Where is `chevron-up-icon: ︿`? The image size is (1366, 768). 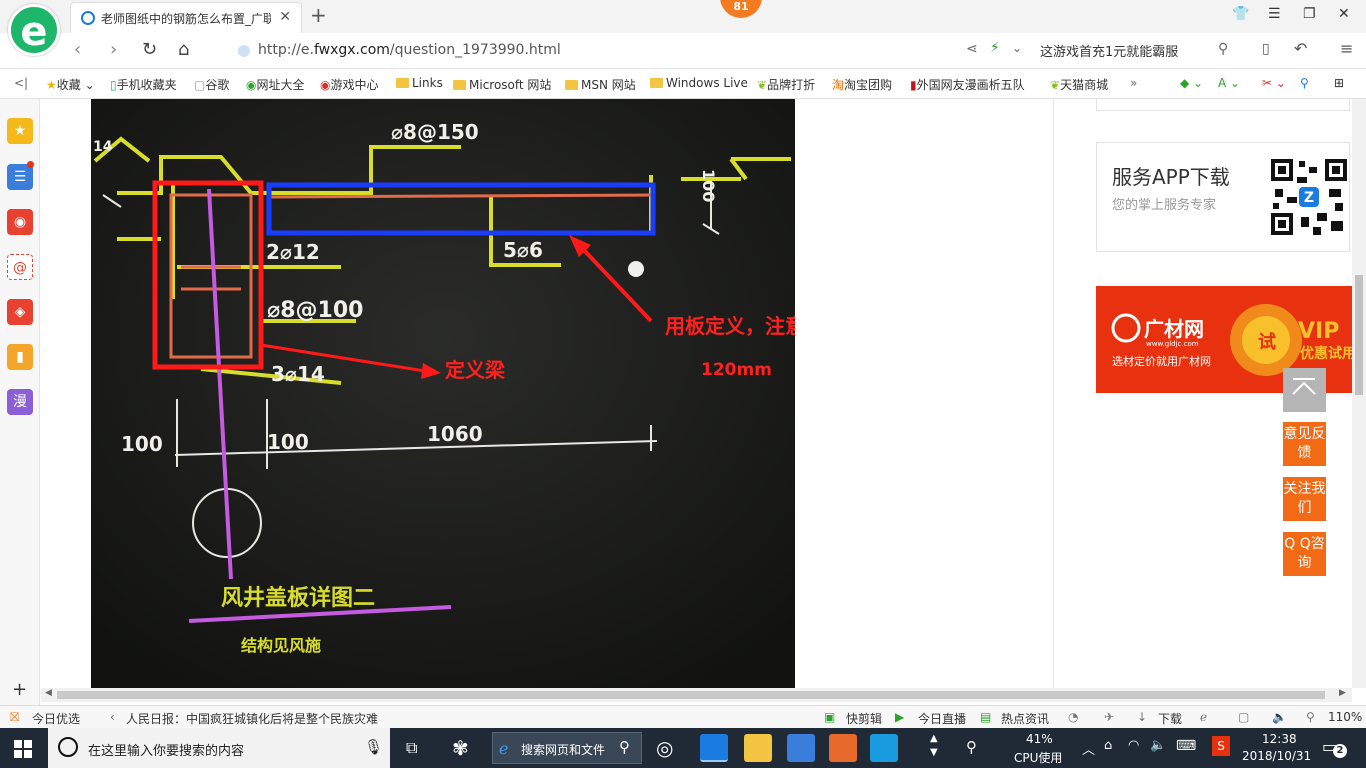
chevron-up-icon: ︿ is located at coordinates (1088, 748).